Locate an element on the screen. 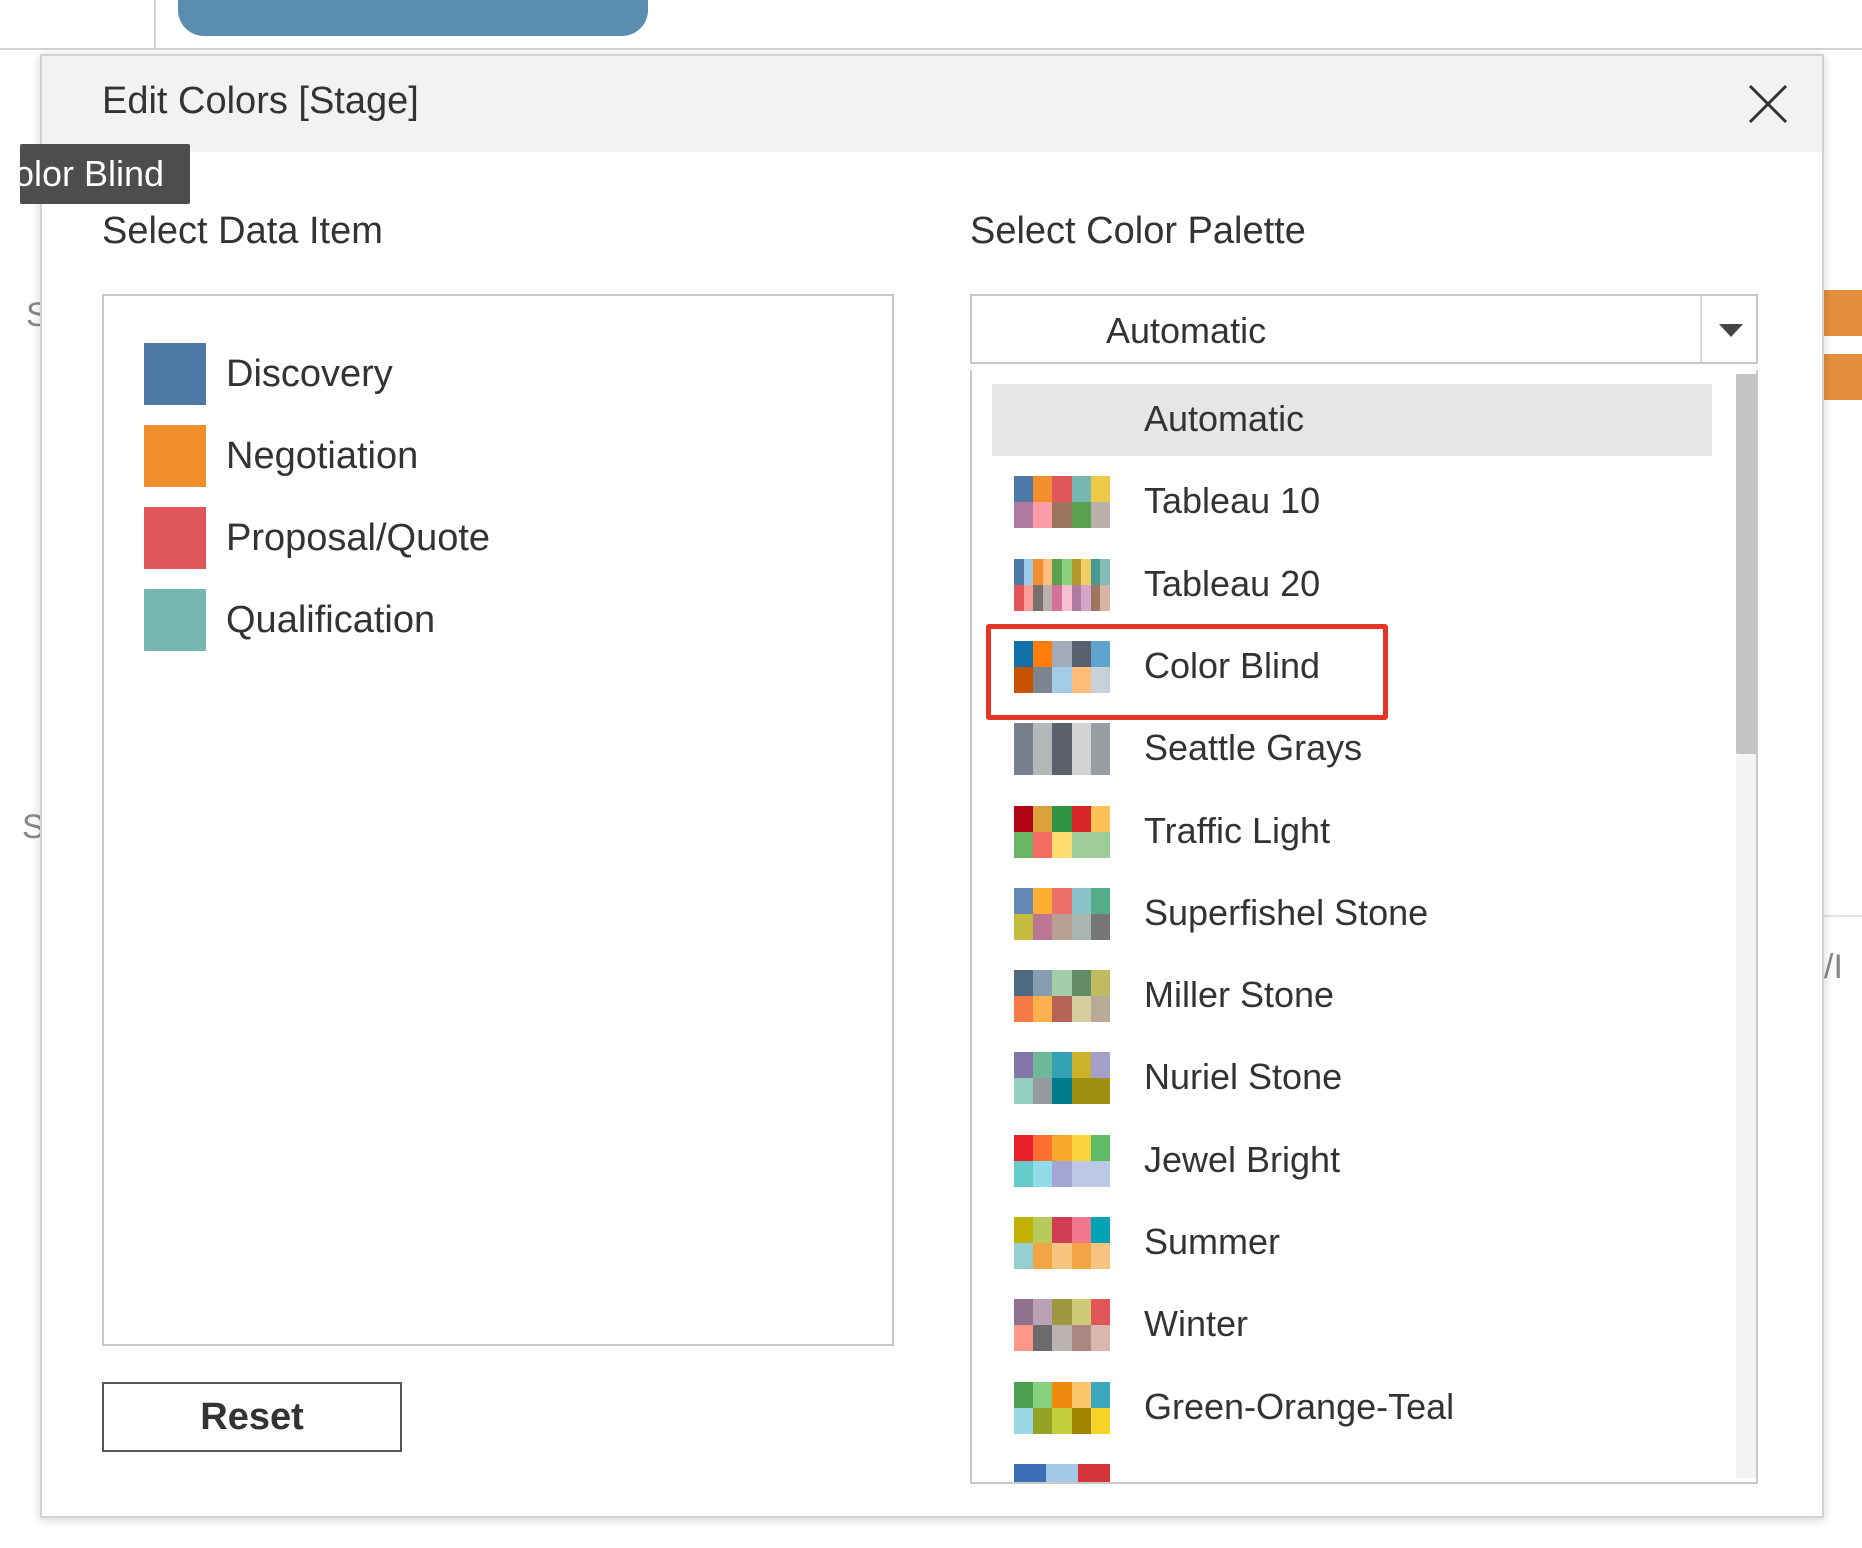 The image size is (1862, 1548). background-divider is located at coordinates (155, 24).